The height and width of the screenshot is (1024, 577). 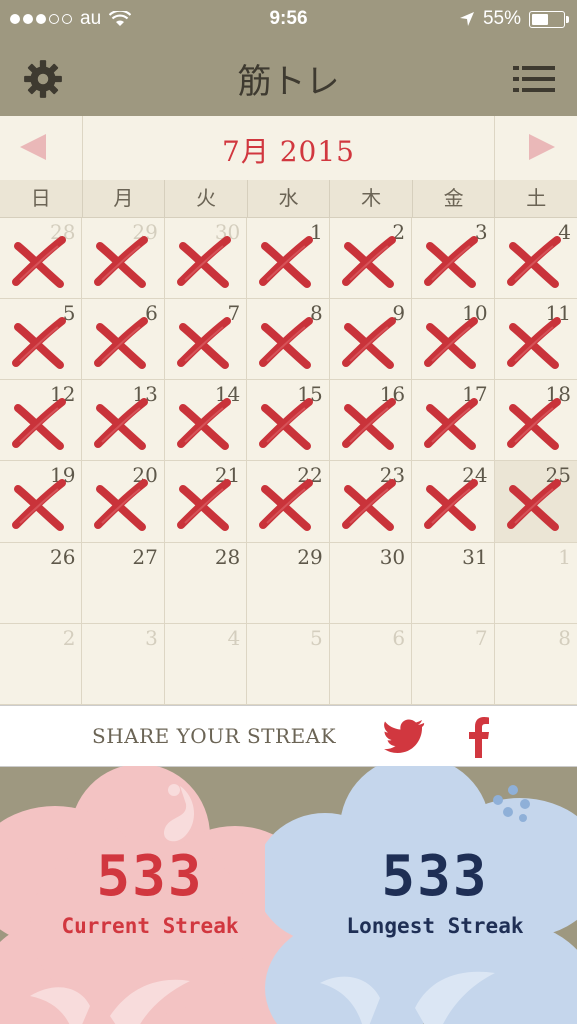 I want to click on list-menu-icon, so click(x=534, y=79).